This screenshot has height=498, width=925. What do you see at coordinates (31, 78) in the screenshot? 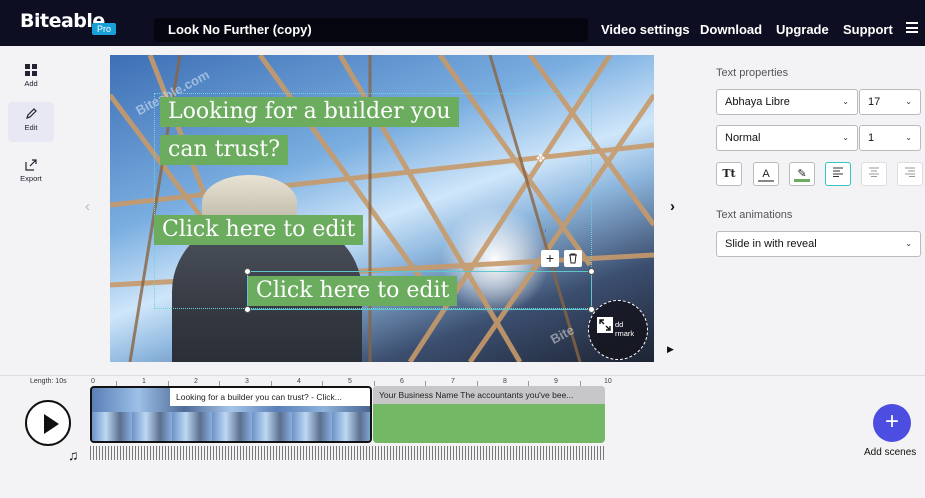
I see `rail-add-button: Add` at bounding box center [31, 78].